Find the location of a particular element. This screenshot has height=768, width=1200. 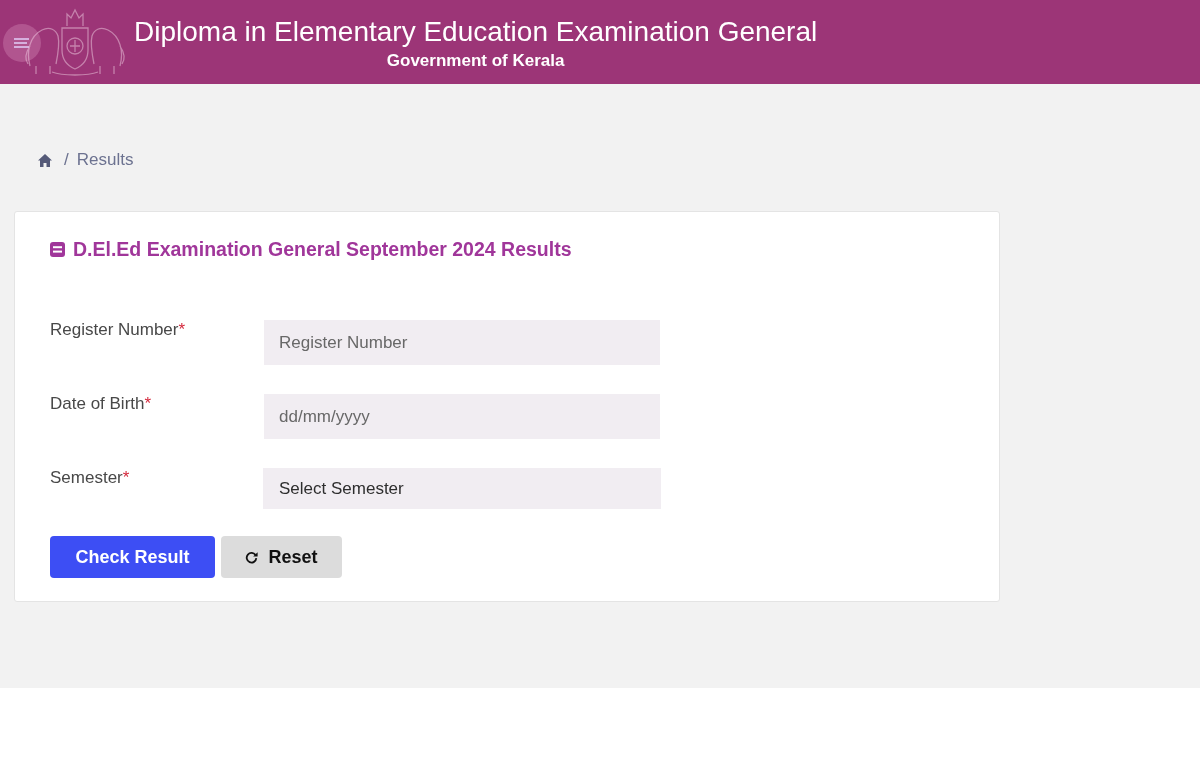

site-title: Diploma in Elementary Education Examination General is located at coordinates (476, 31).